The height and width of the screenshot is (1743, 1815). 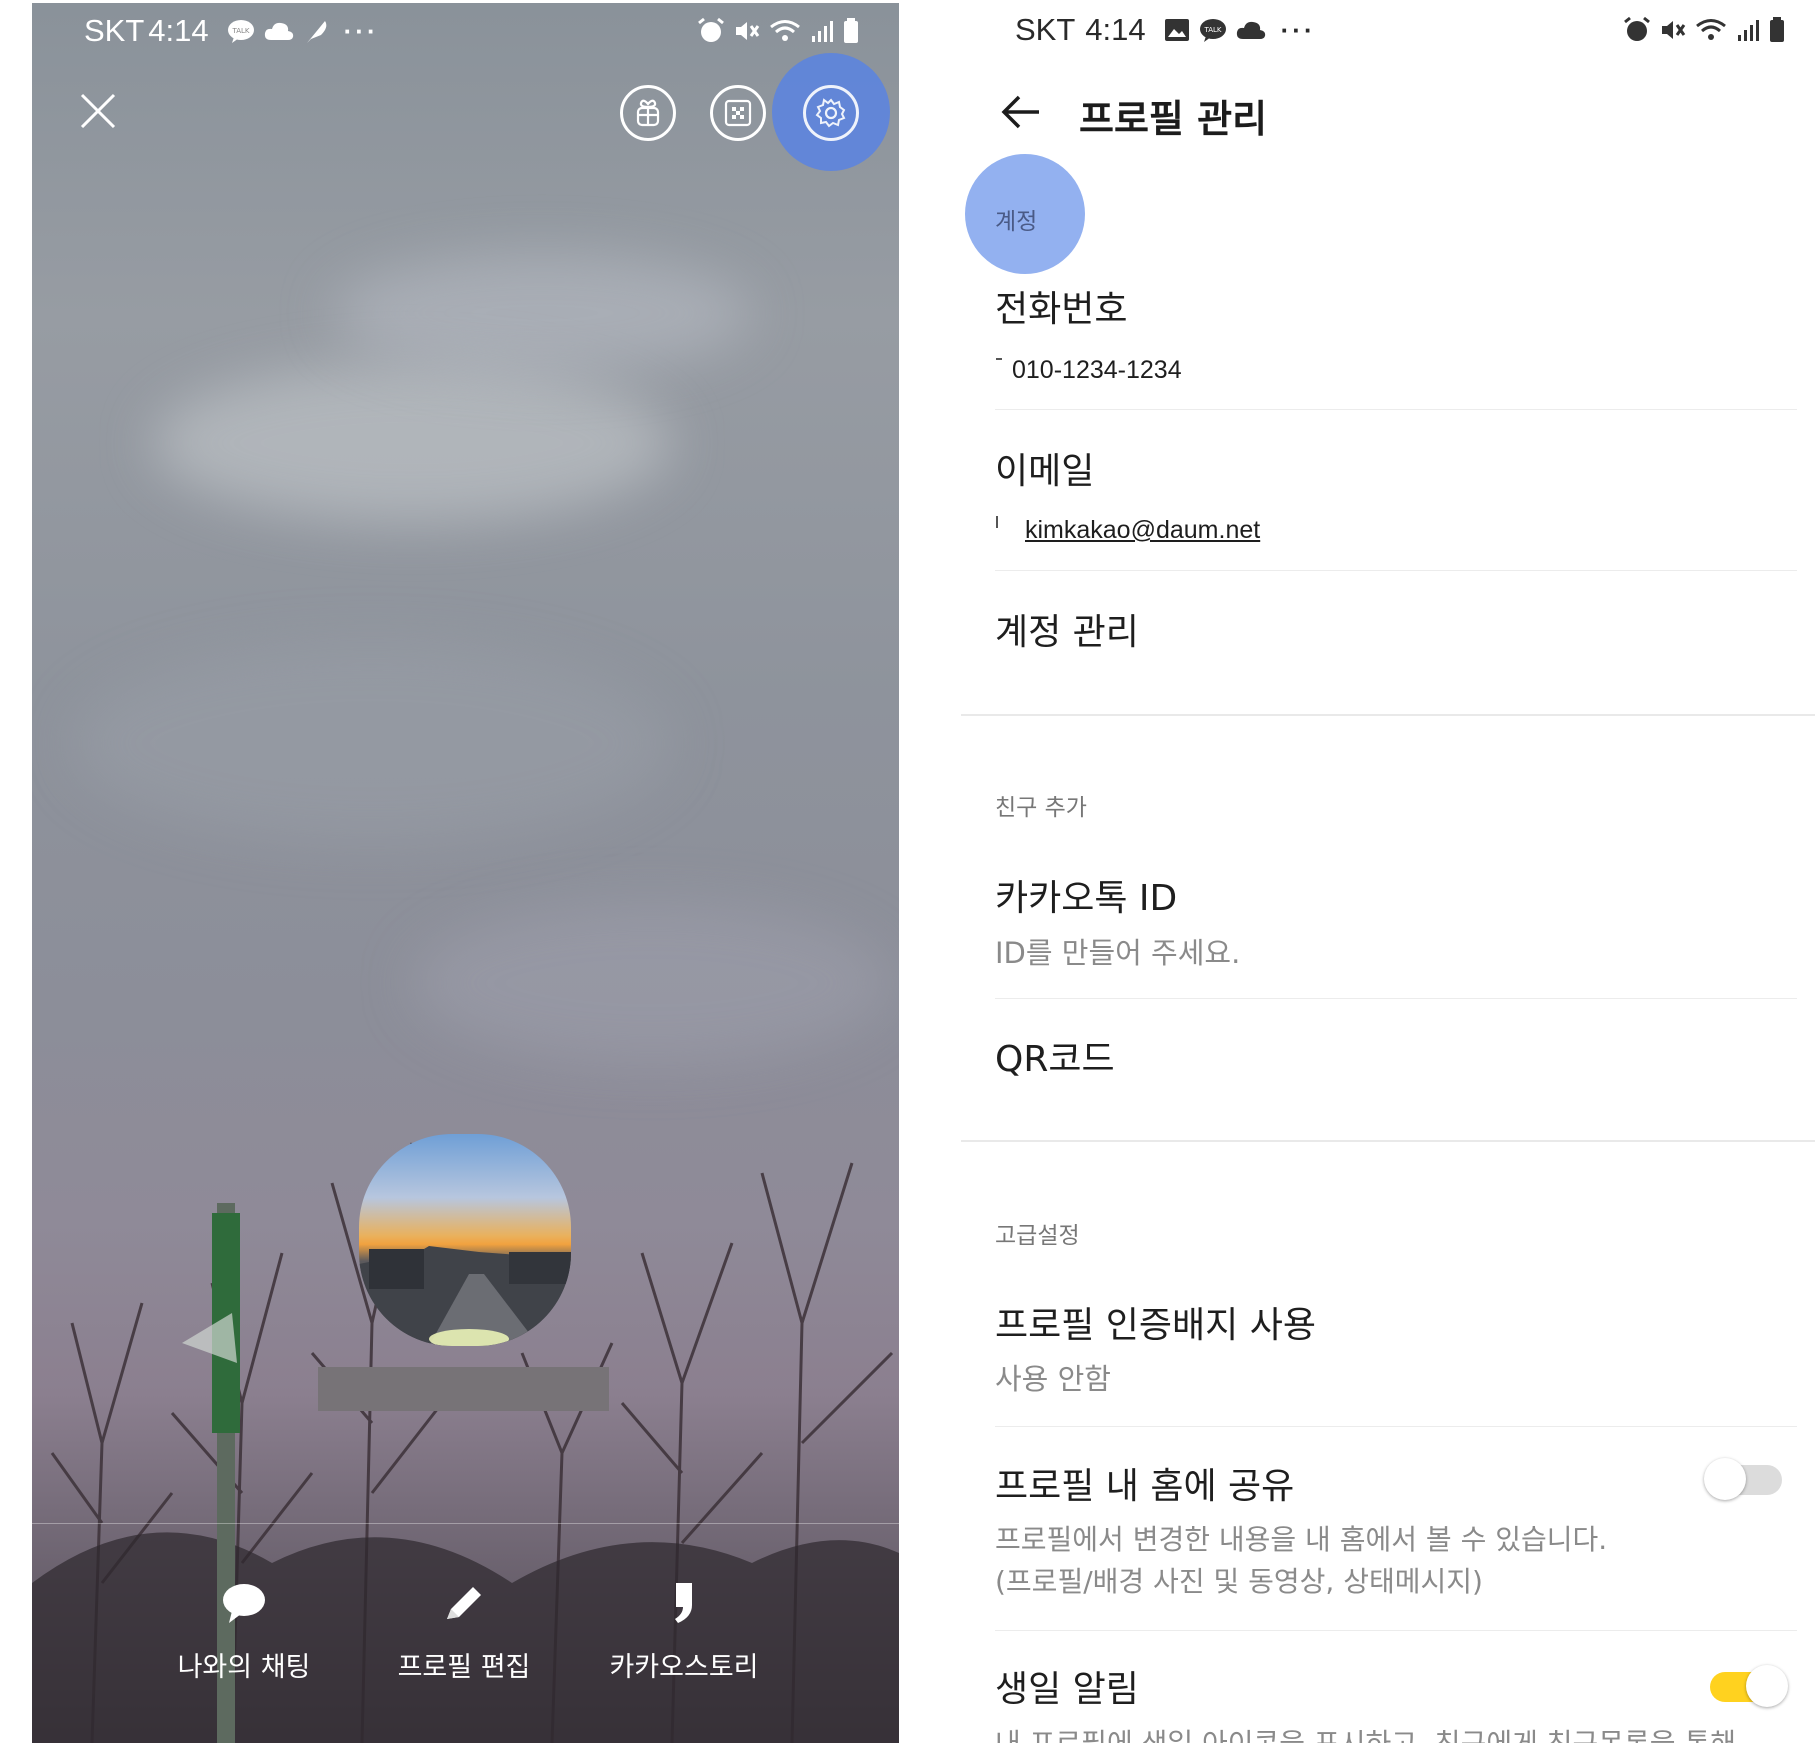 I want to click on badge-setting-value: 사용 안함, so click(x=1053, y=1379).